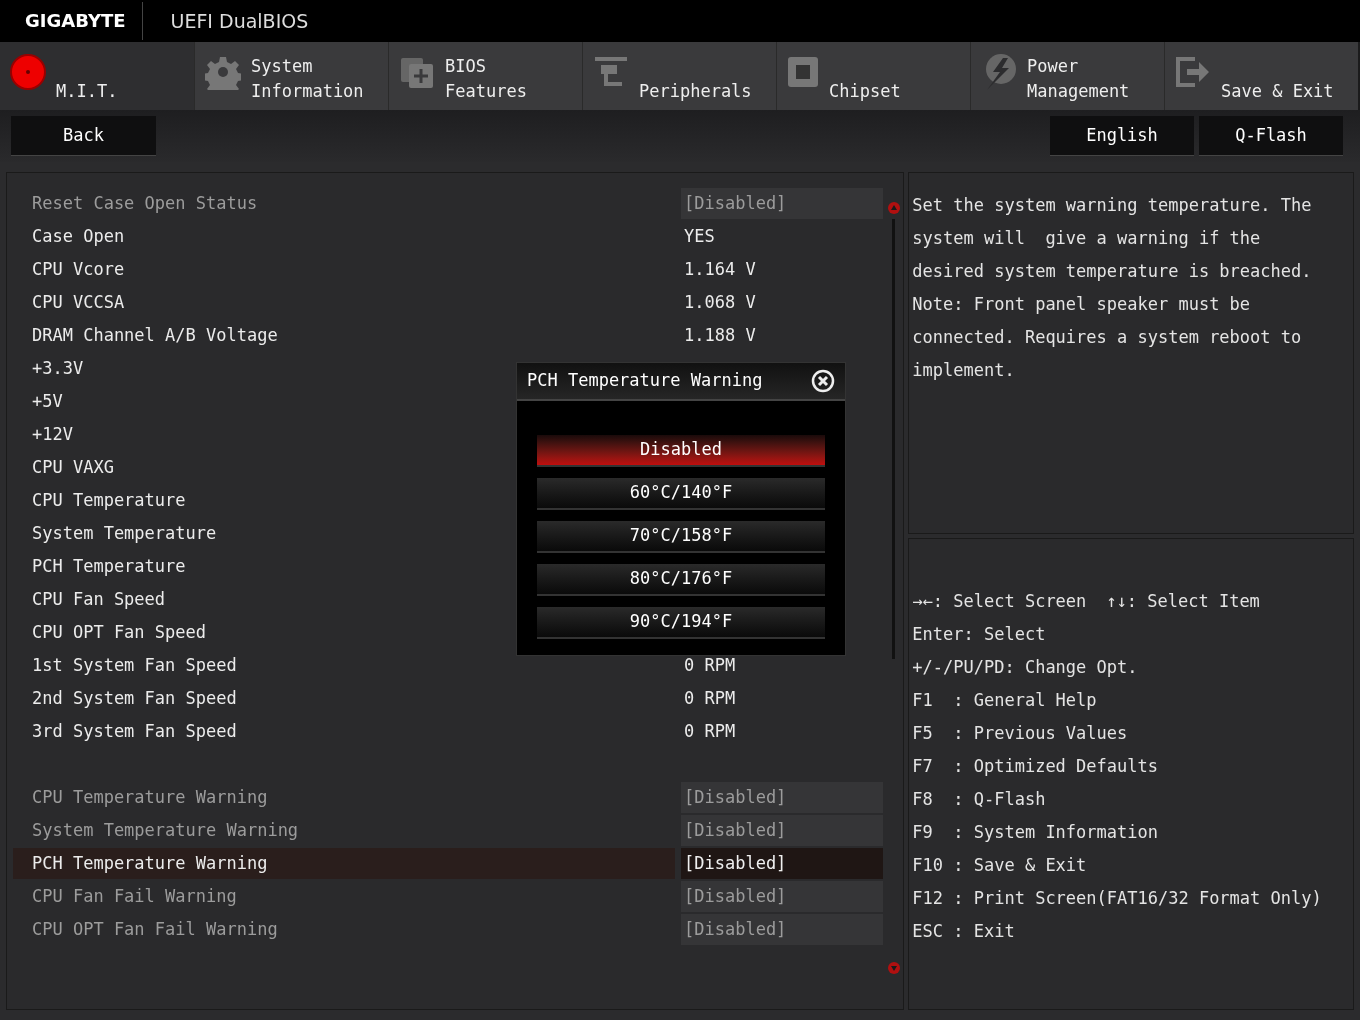 This screenshot has height=1020, width=1360. Describe the element at coordinates (979, 634) in the screenshot. I see `key-help-text: Enter: Select` at that location.